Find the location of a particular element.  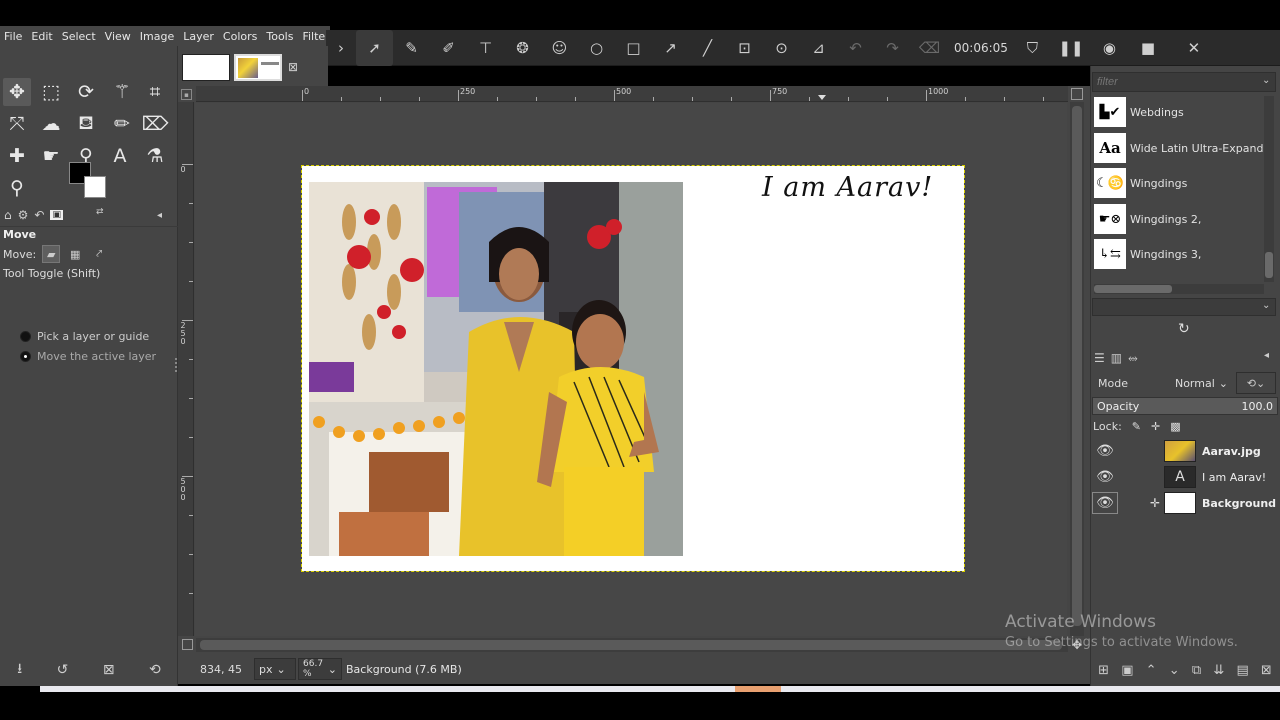

reset-options-icon: ⟲ is located at coordinates (155, 670).